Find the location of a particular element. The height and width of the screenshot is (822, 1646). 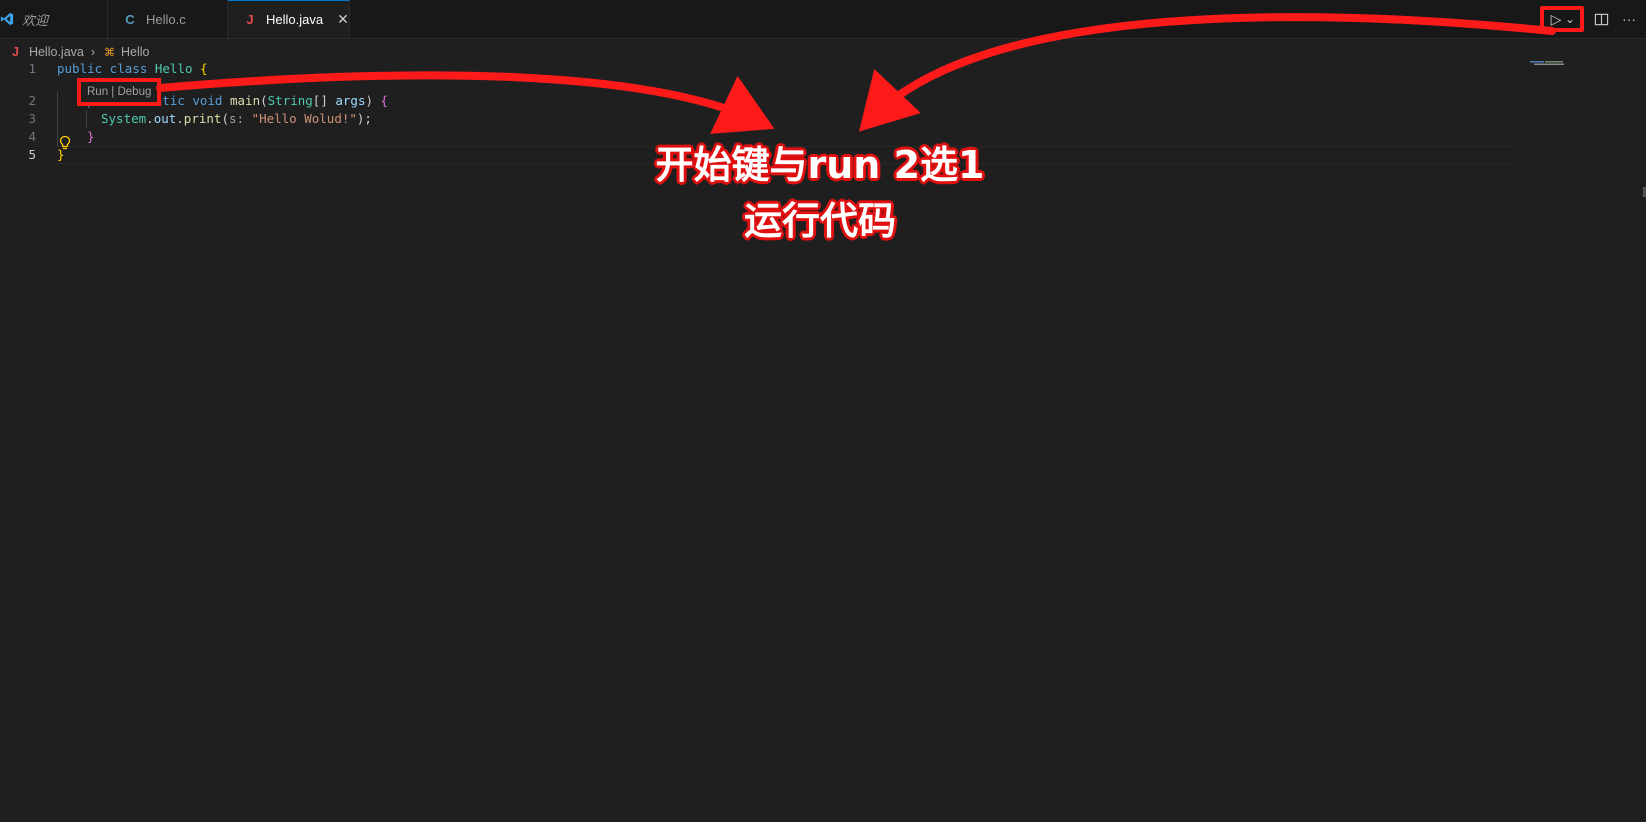

annotation-line: 开始键与run 2选1 is located at coordinates (820, 165).